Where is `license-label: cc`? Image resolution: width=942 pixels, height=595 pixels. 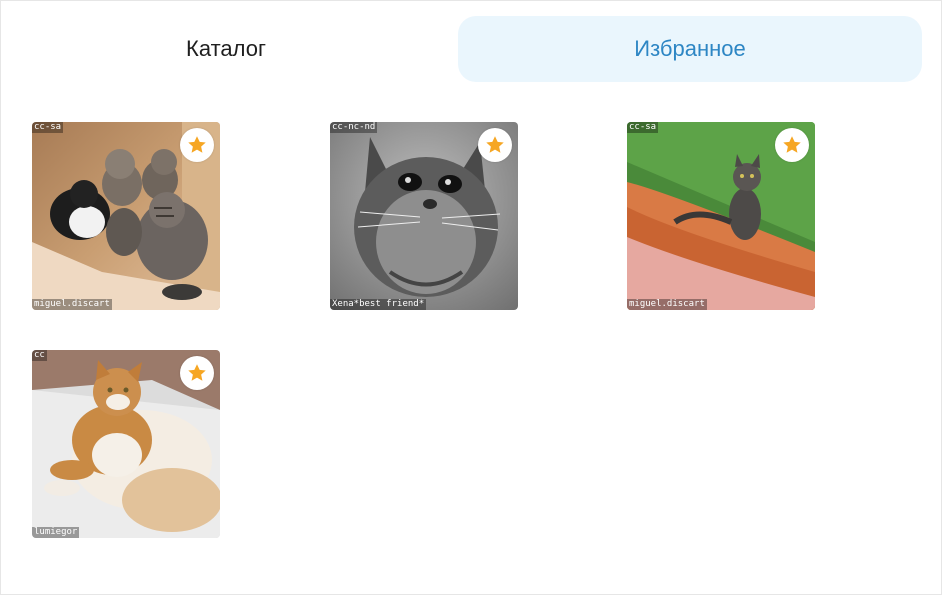 license-label: cc is located at coordinates (39, 355).